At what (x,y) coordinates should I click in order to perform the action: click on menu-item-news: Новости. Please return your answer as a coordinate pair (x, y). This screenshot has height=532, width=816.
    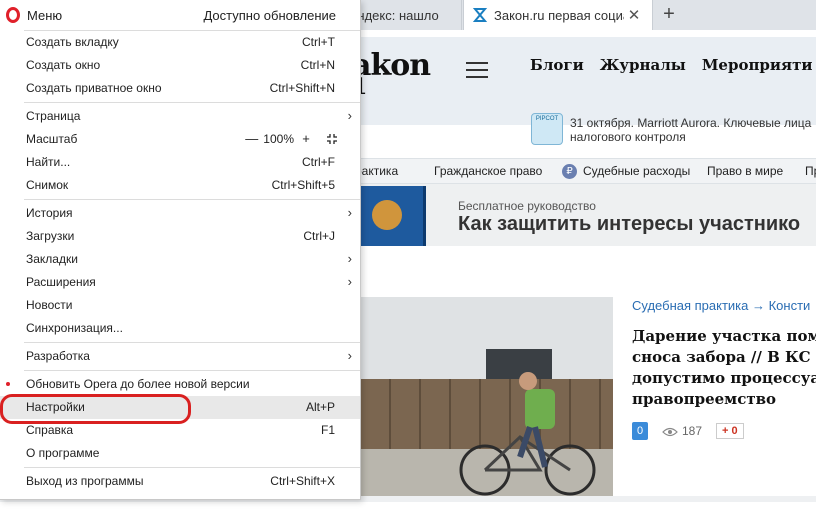
    Looking at the image, I should click on (180, 305).